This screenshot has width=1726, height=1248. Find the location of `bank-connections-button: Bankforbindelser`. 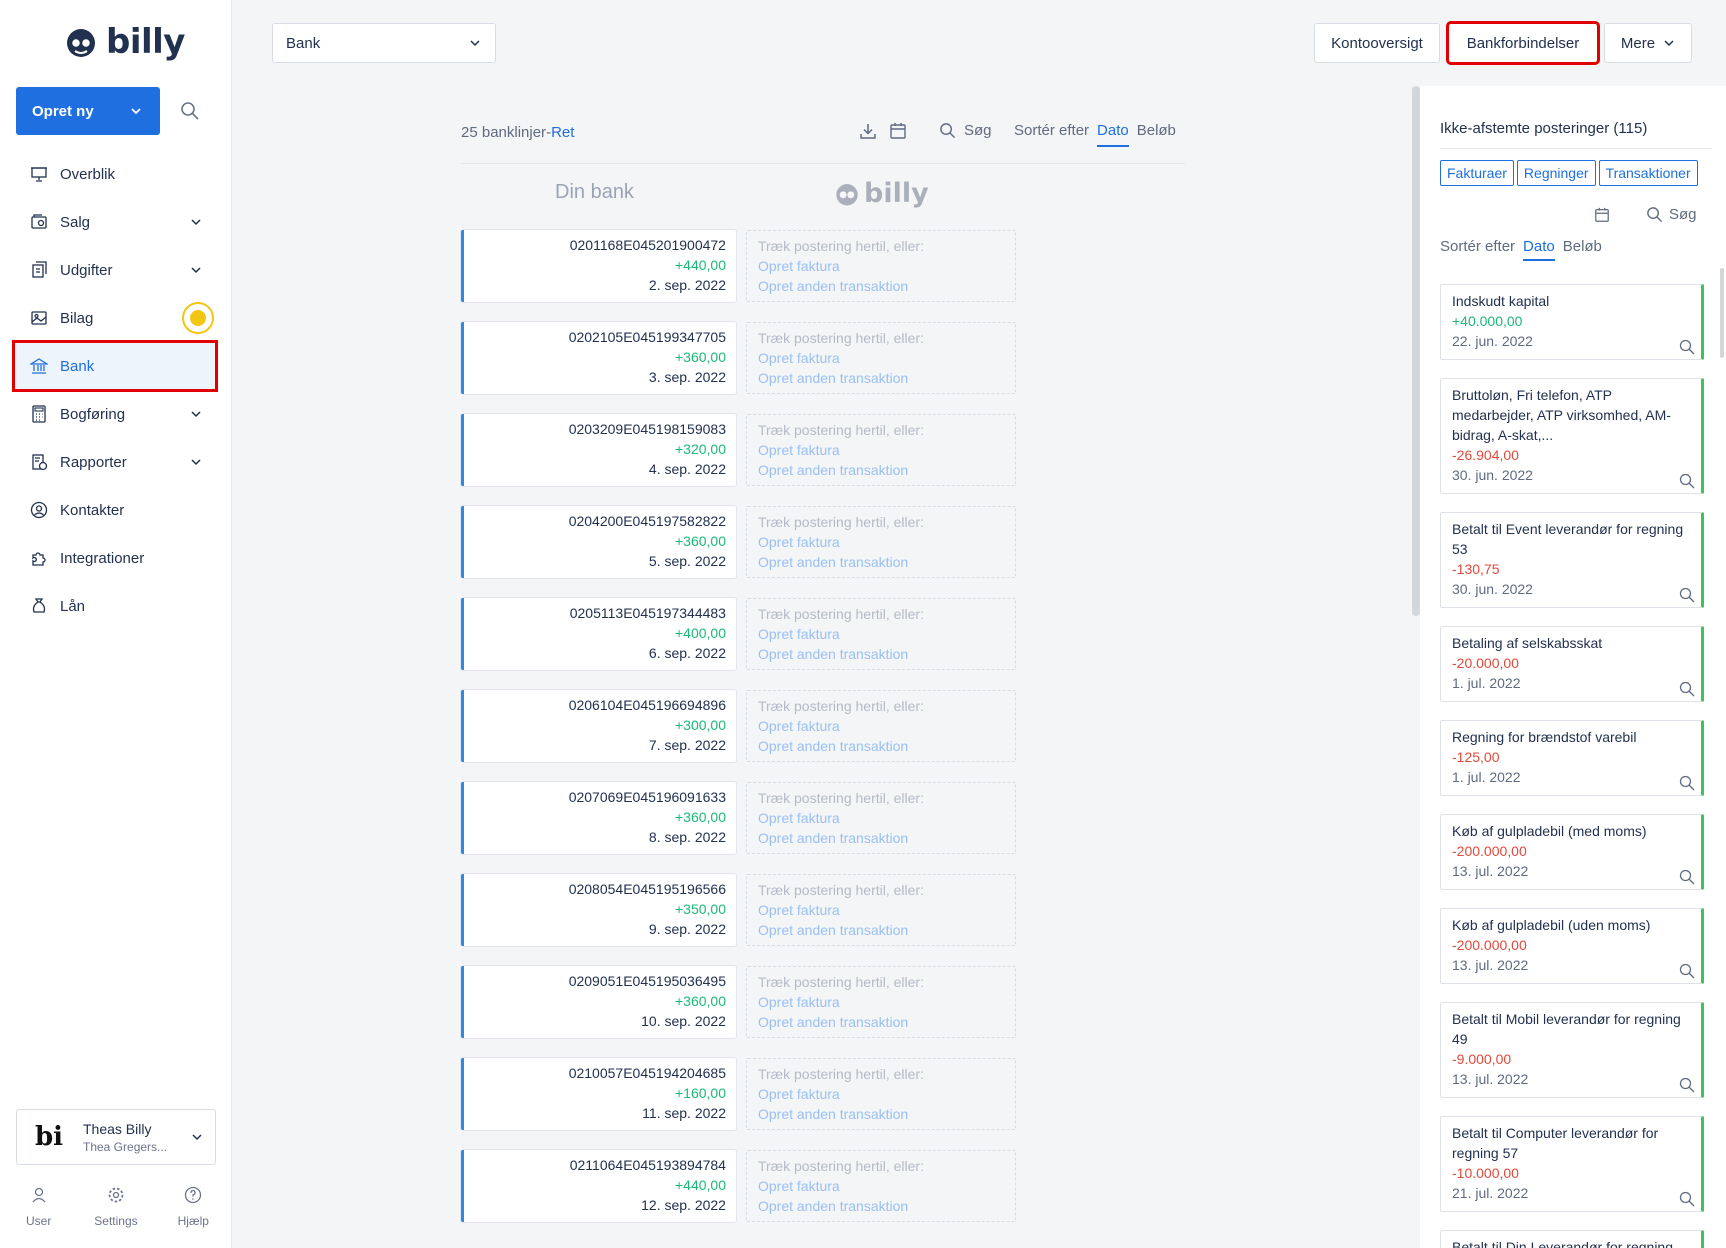

bank-connections-button: Bankforbindelser is located at coordinates (1523, 43).